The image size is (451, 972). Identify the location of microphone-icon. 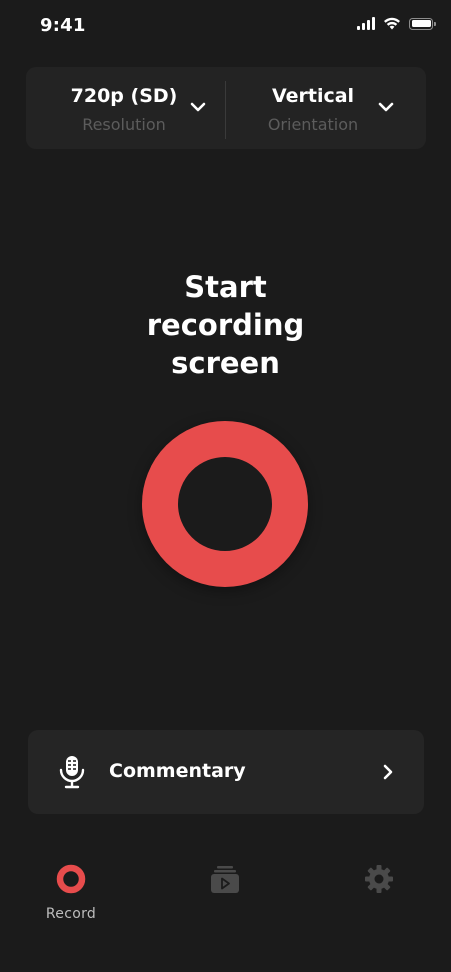
(72, 772).